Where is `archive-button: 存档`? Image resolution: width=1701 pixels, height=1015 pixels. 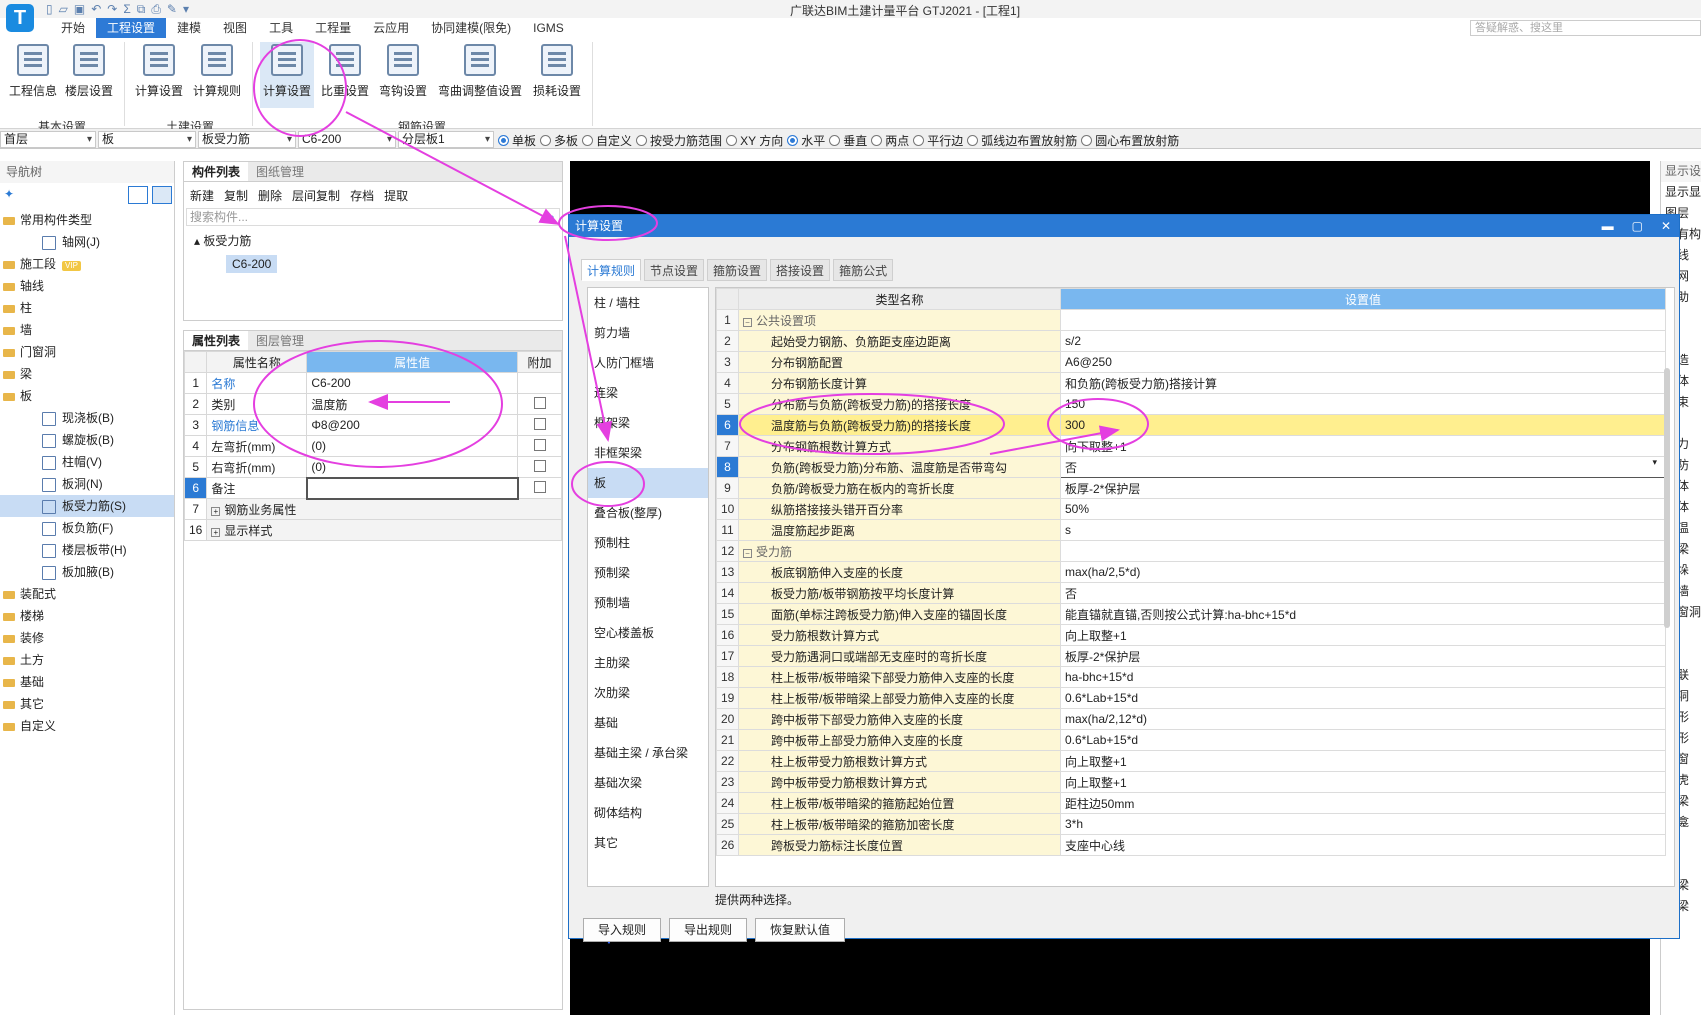
archive-button: 存档 is located at coordinates (362, 195).